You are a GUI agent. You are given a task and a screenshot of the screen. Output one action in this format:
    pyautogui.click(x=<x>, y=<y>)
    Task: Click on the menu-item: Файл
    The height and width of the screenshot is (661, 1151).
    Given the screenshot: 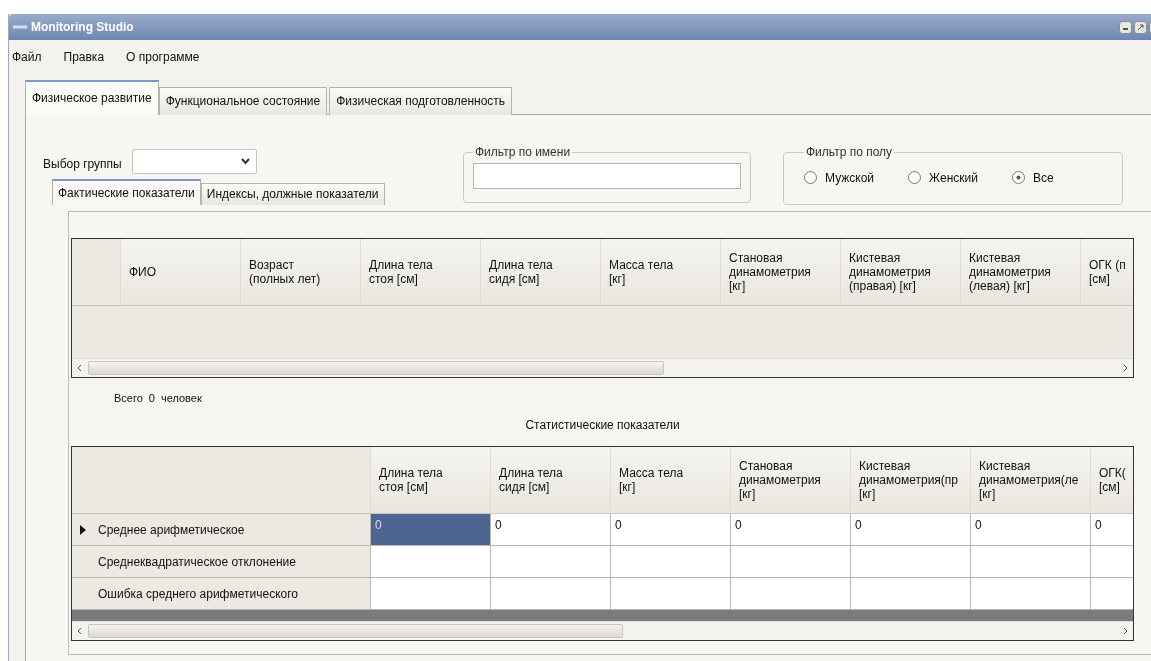 What is the action you would take?
    pyautogui.click(x=27, y=62)
    